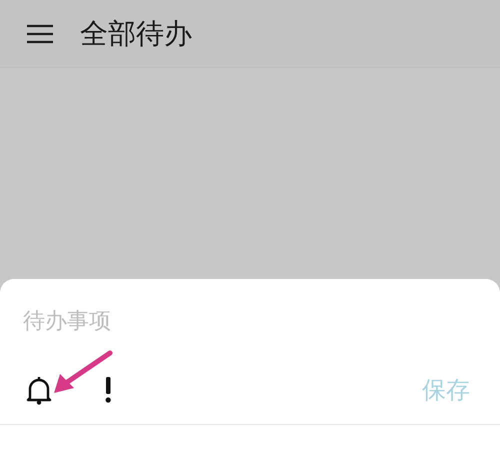  I want to click on bell-icon, so click(39, 390).